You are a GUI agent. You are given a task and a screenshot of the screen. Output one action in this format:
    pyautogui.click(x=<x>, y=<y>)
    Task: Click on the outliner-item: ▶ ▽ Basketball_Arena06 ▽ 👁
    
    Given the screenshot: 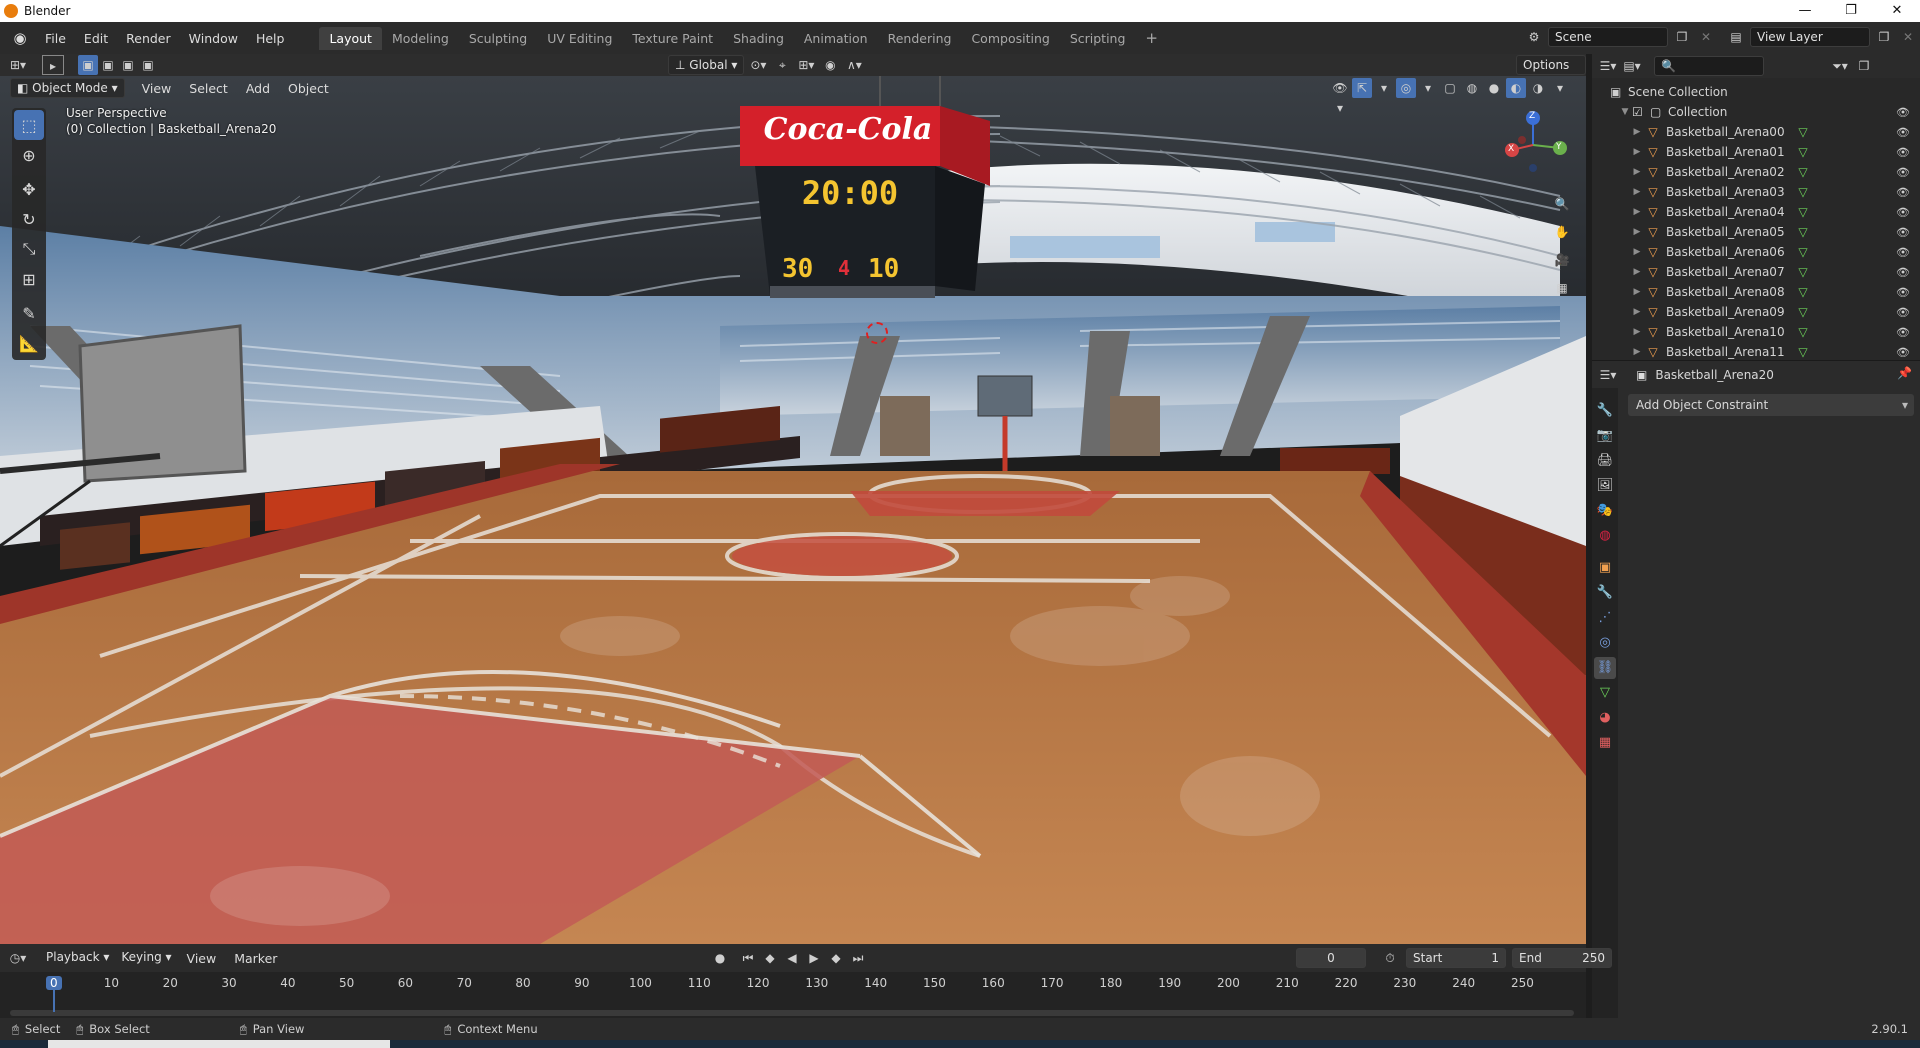 What is the action you would take?
    pyautogui.click(x=1756, y=252)
    